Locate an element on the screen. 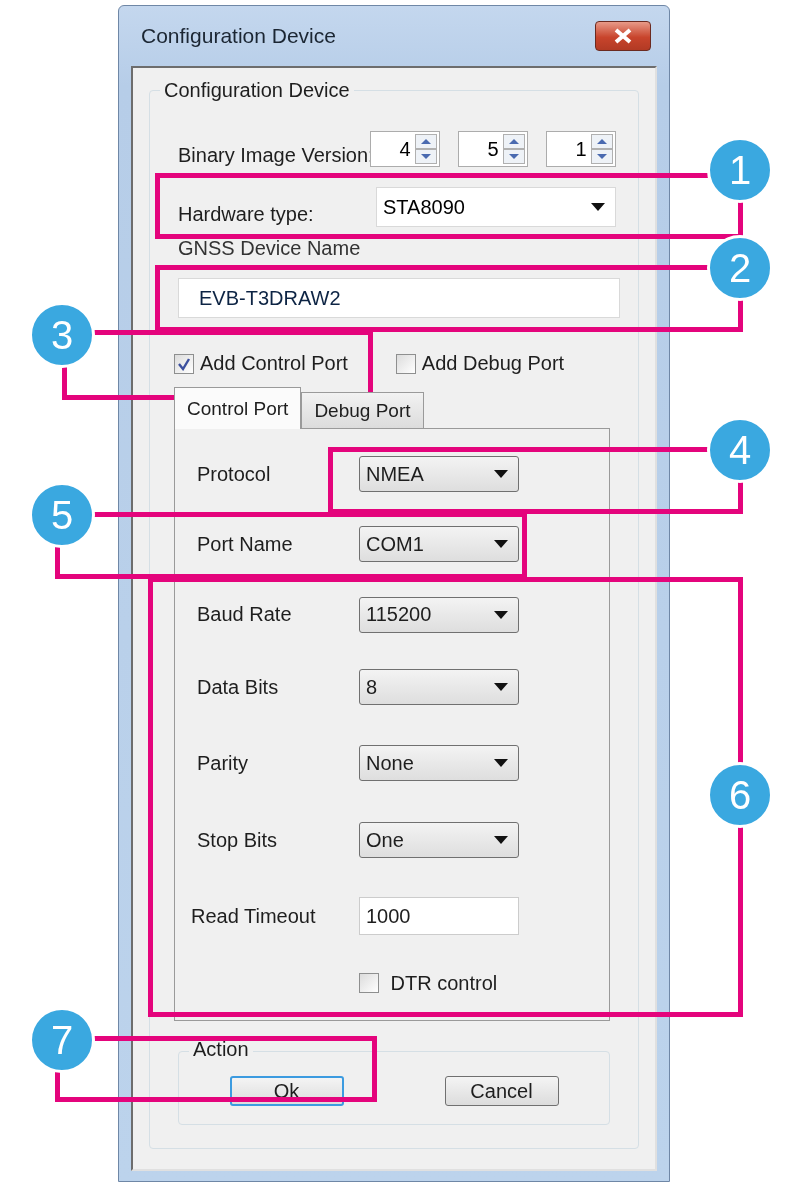 The height and width of the screenshot is (1182, 785). close-button is located at coordinates (623, 36).